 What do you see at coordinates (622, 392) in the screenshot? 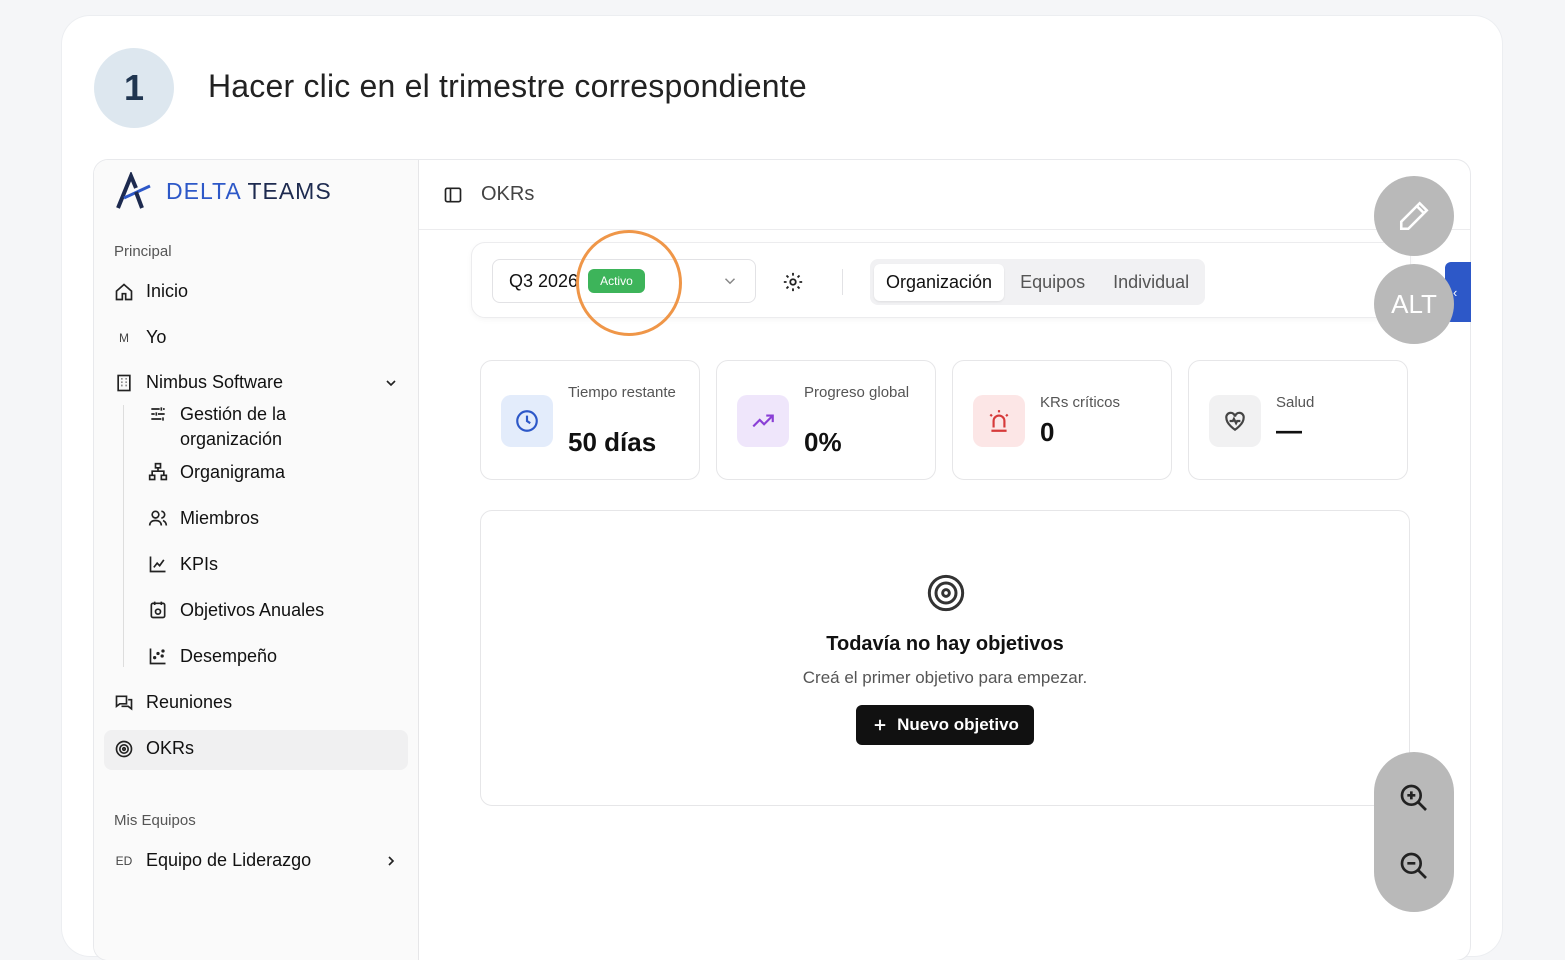
I see `stat-label: Tiempo restante` at bounding box center [622, 392].